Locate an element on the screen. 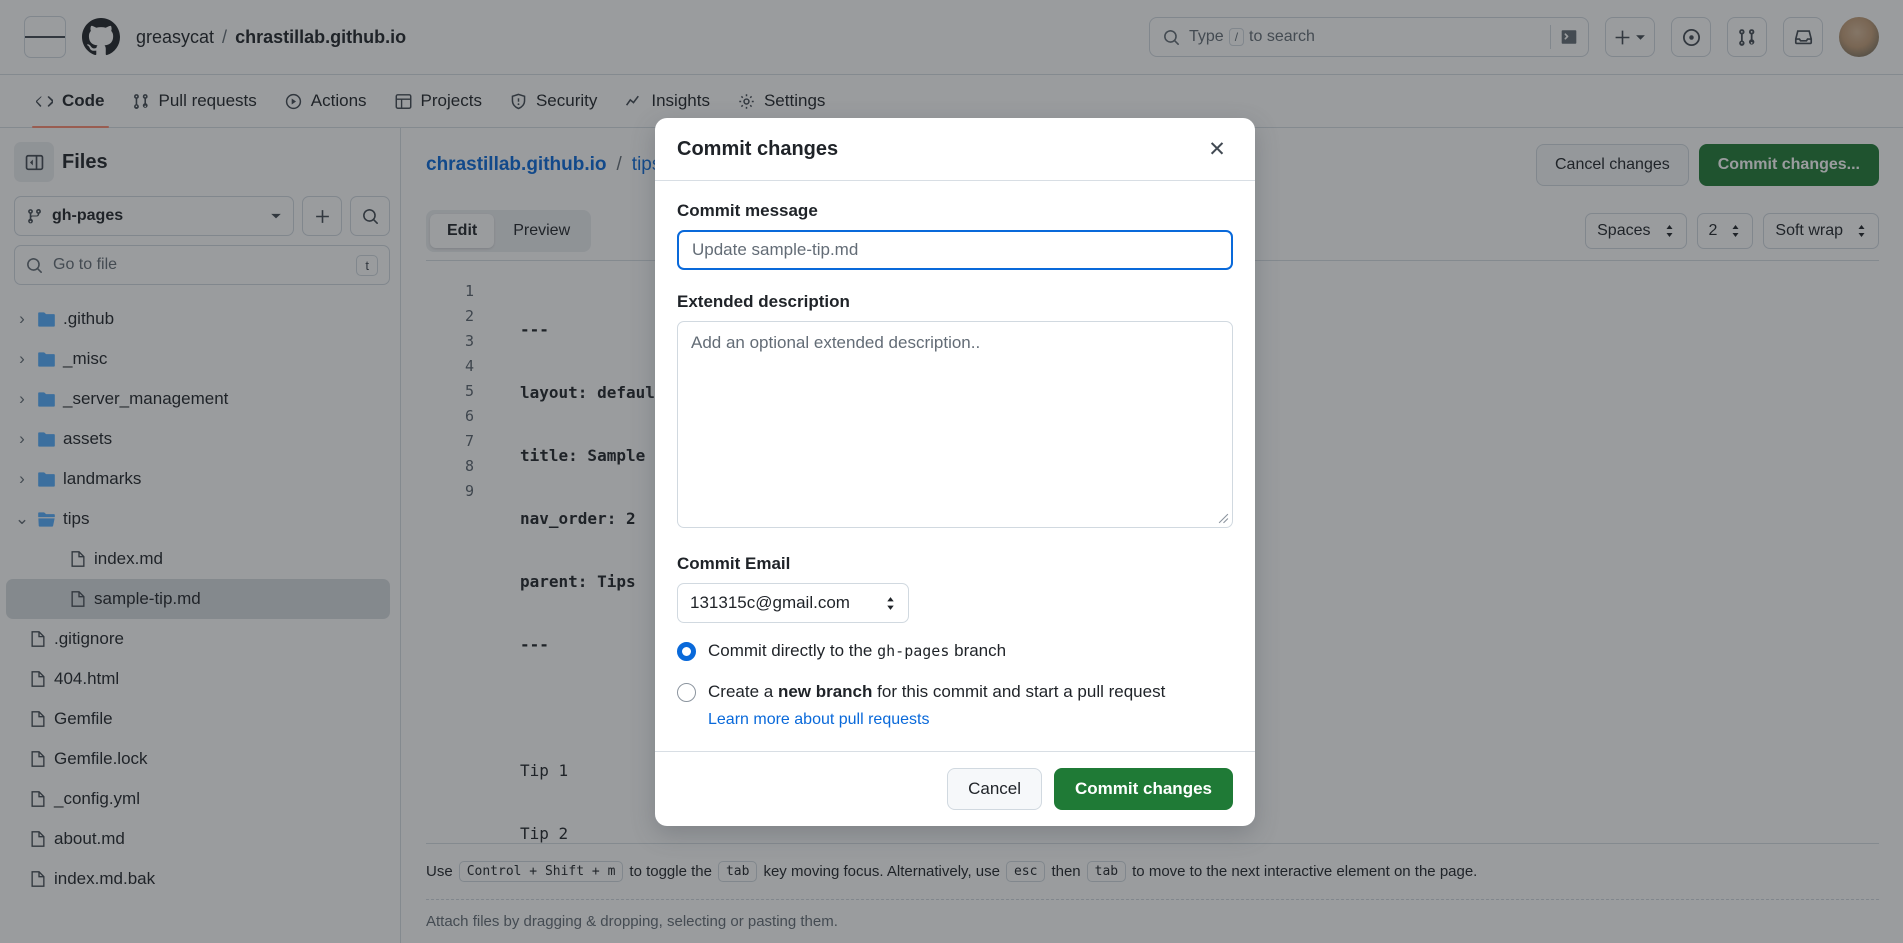 The image size is (1903, 943). radio-commit-directly-label: Commit directly to the gh-pages branch is located at coordinates (857, 651).